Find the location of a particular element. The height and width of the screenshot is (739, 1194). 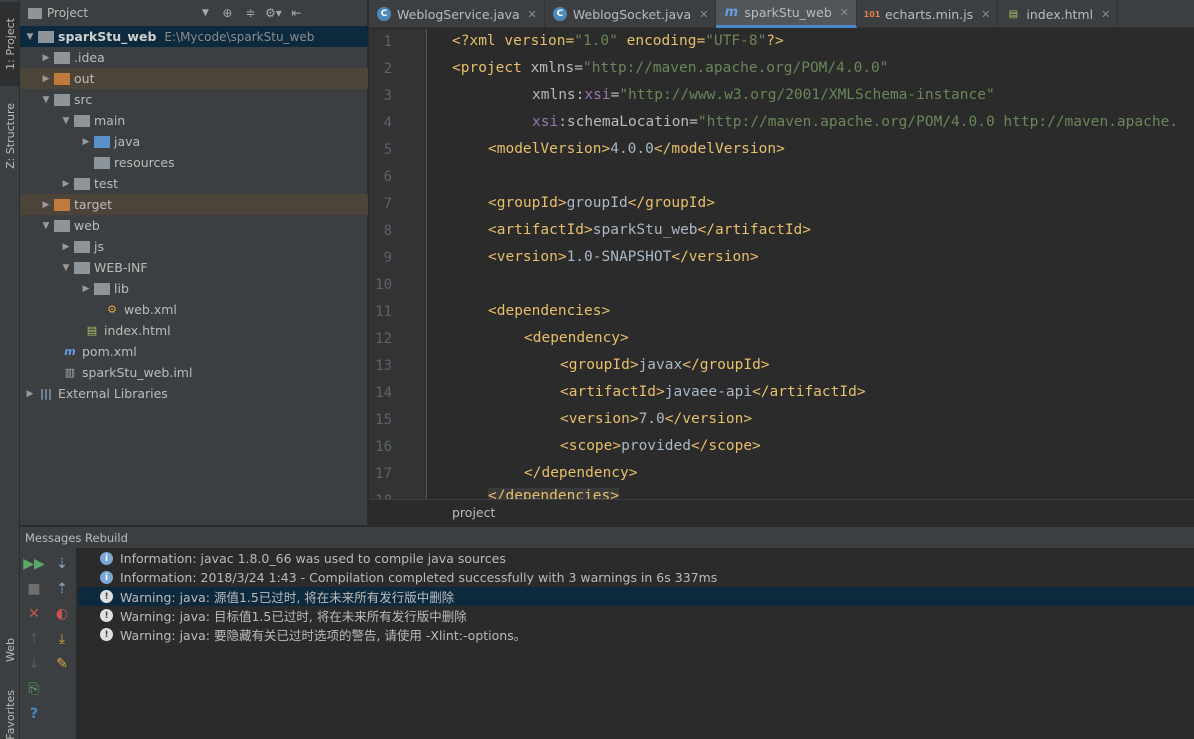

locate-icon: ⊕ is located at coordinates (227, 13).